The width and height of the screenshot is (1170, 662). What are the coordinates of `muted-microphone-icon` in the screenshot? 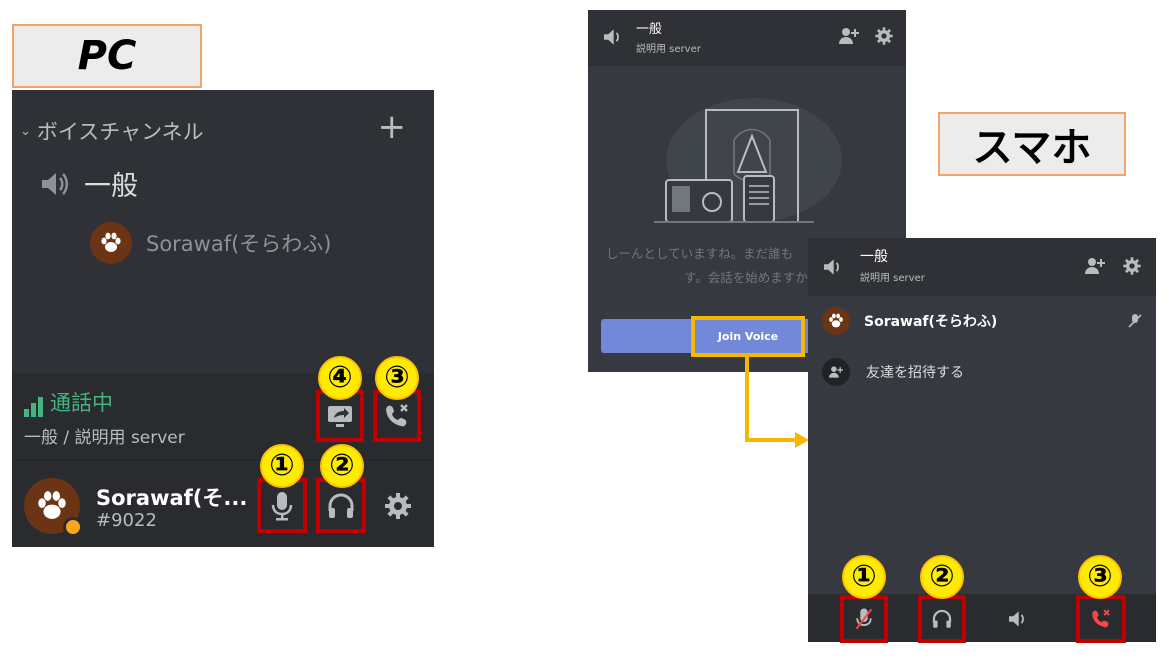 It's located at (864, 619).